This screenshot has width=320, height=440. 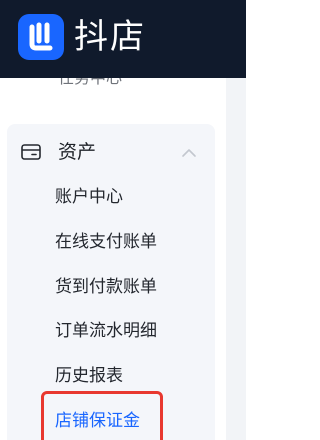 I want to click on highlight-box, so click(x=102, y=415).